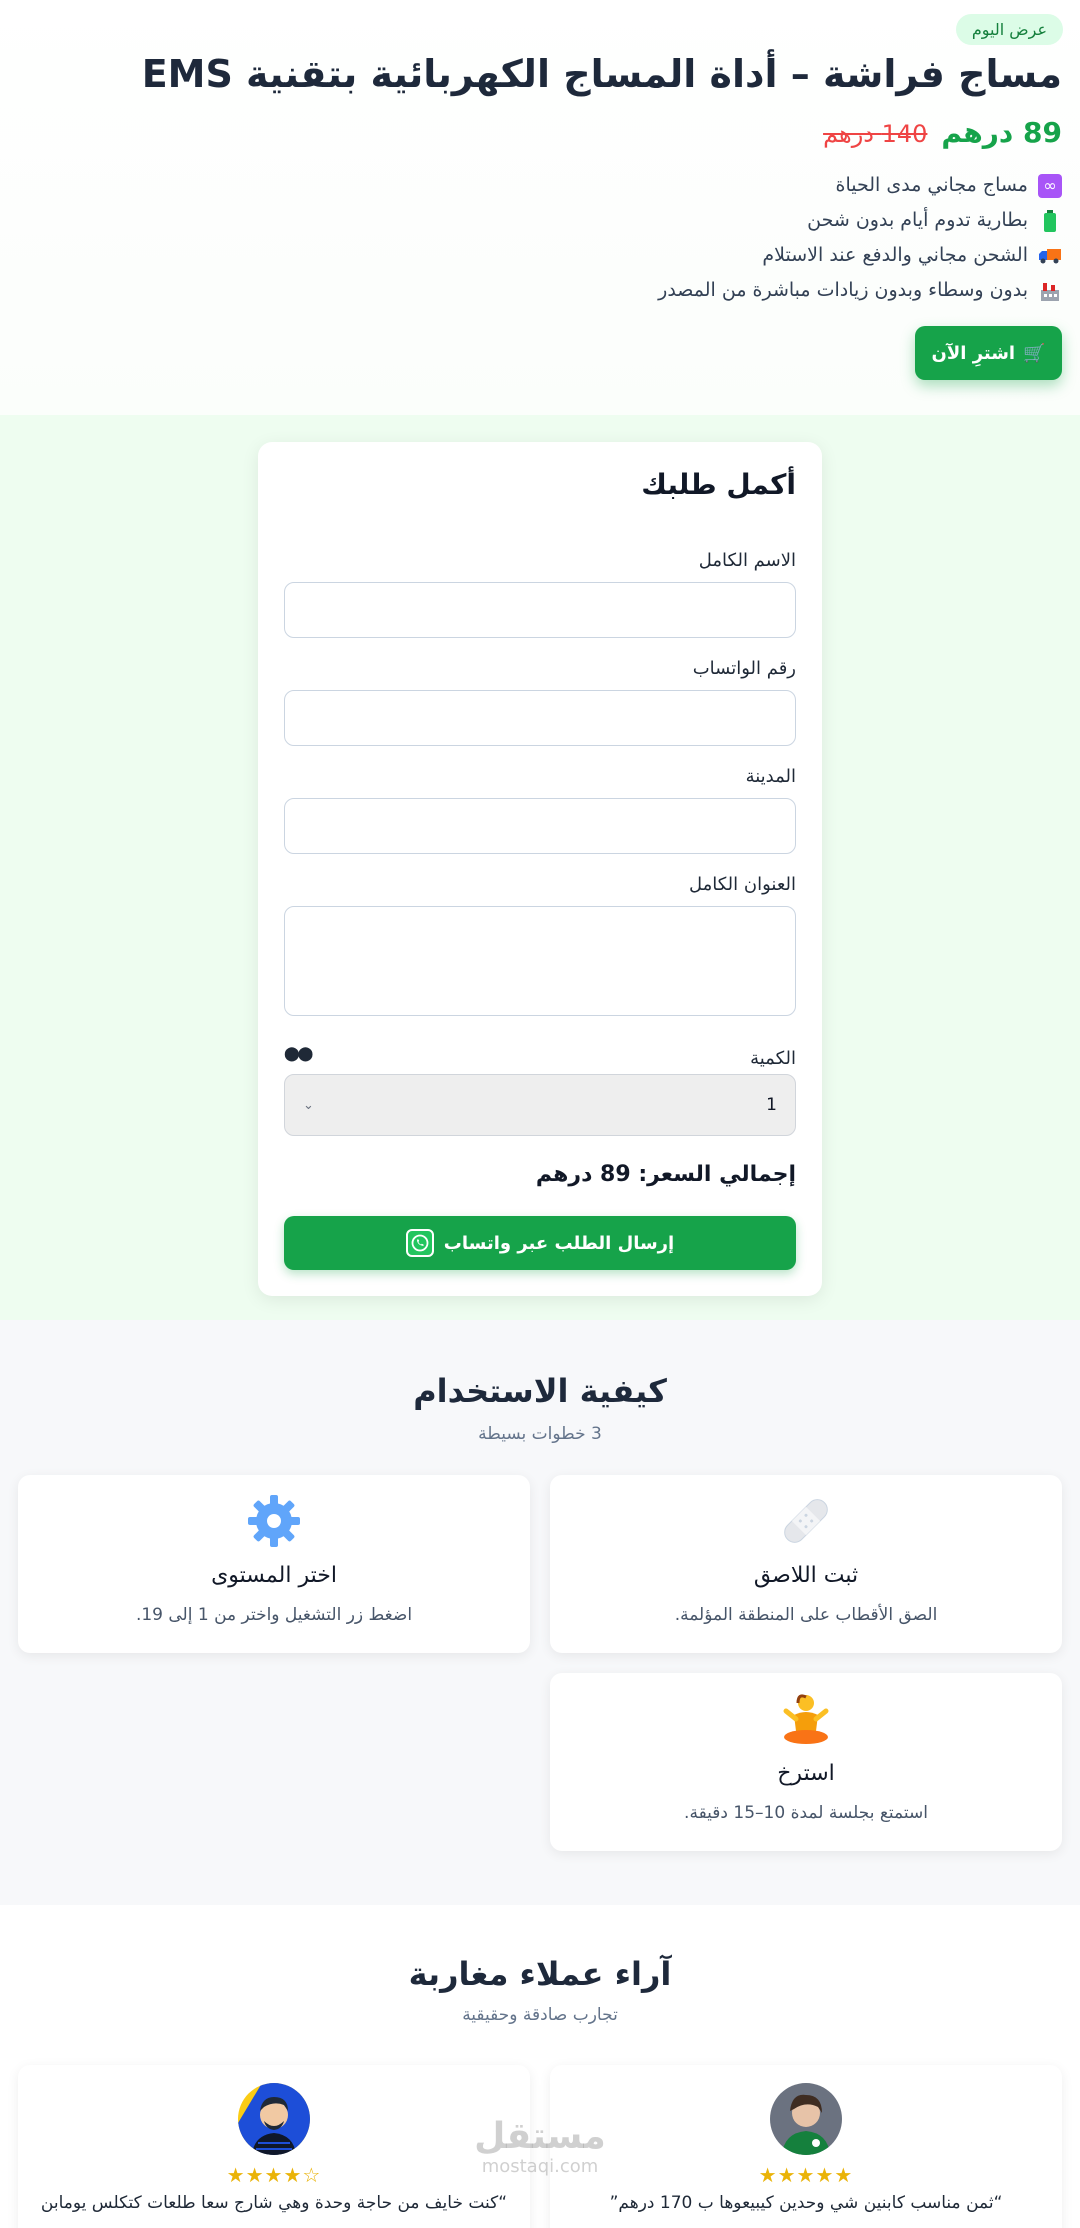 Image resolution: width=1080 pixels, height=2228 pixels. What do you see at coordinates (559, 1243) in the screenshot?
I see `submit-label: إرسال الطلب عبر واتساب` at bounding box center [559, 1243].